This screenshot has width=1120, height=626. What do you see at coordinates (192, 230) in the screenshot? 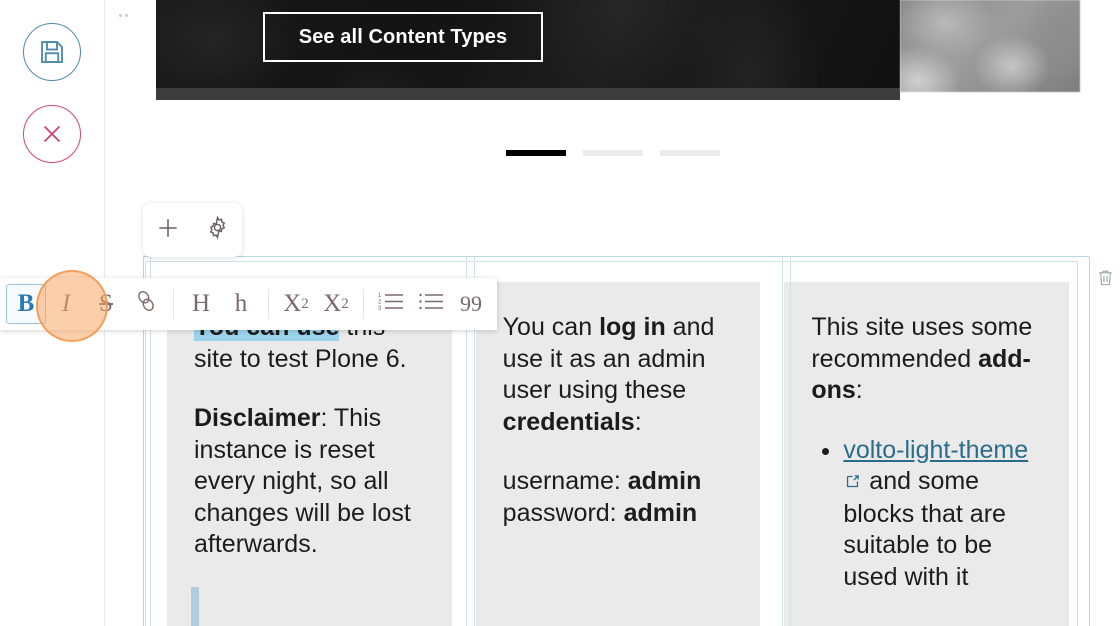
I see `block-insert-toolbar` at bounding box center [192, 230].